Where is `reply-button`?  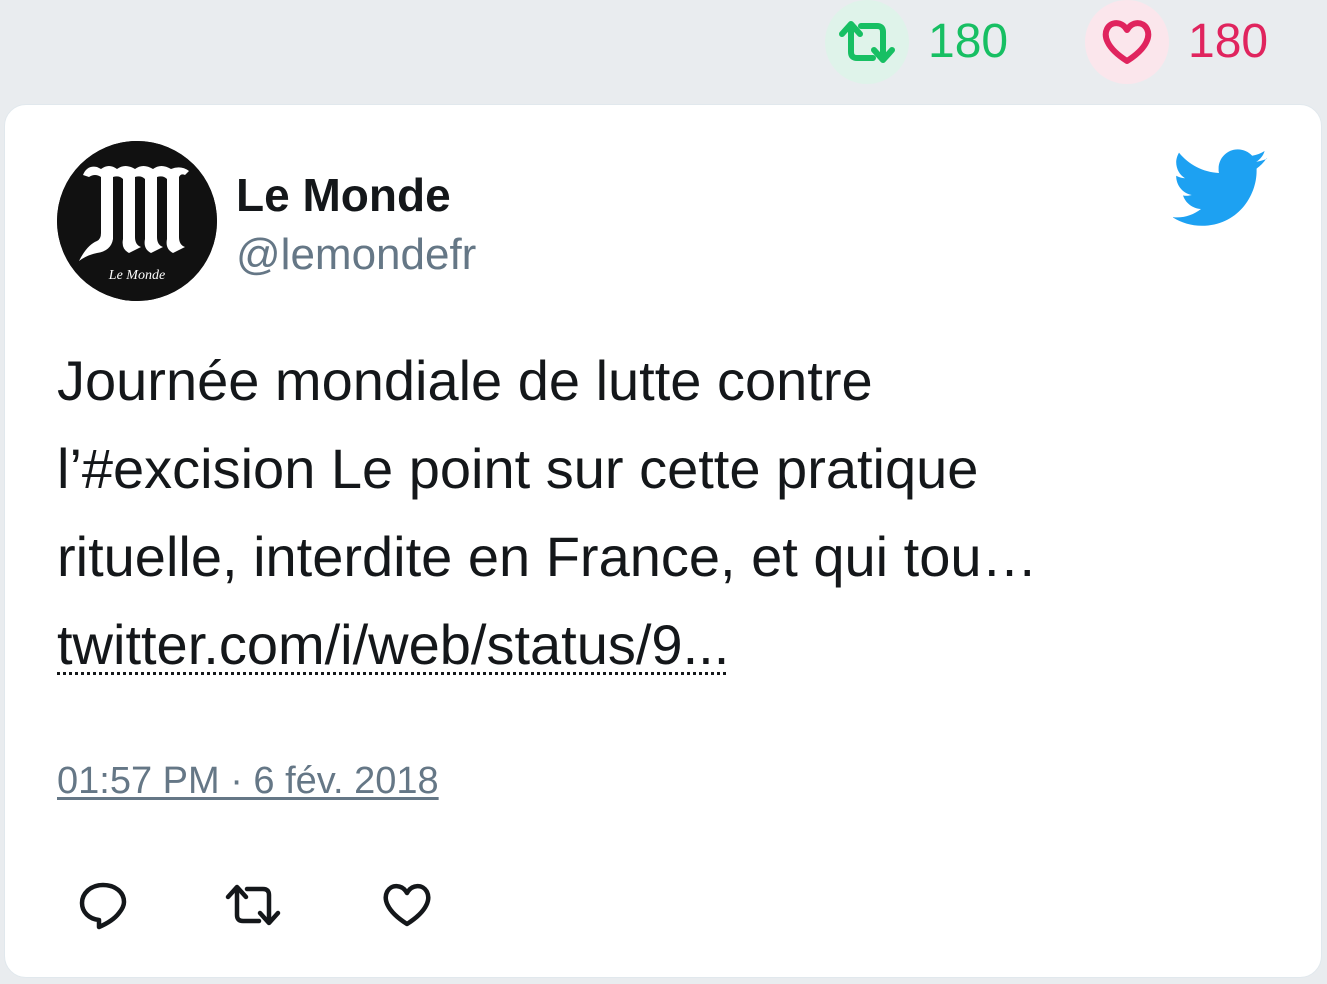
reply-button is located at coordinates (103, 905).